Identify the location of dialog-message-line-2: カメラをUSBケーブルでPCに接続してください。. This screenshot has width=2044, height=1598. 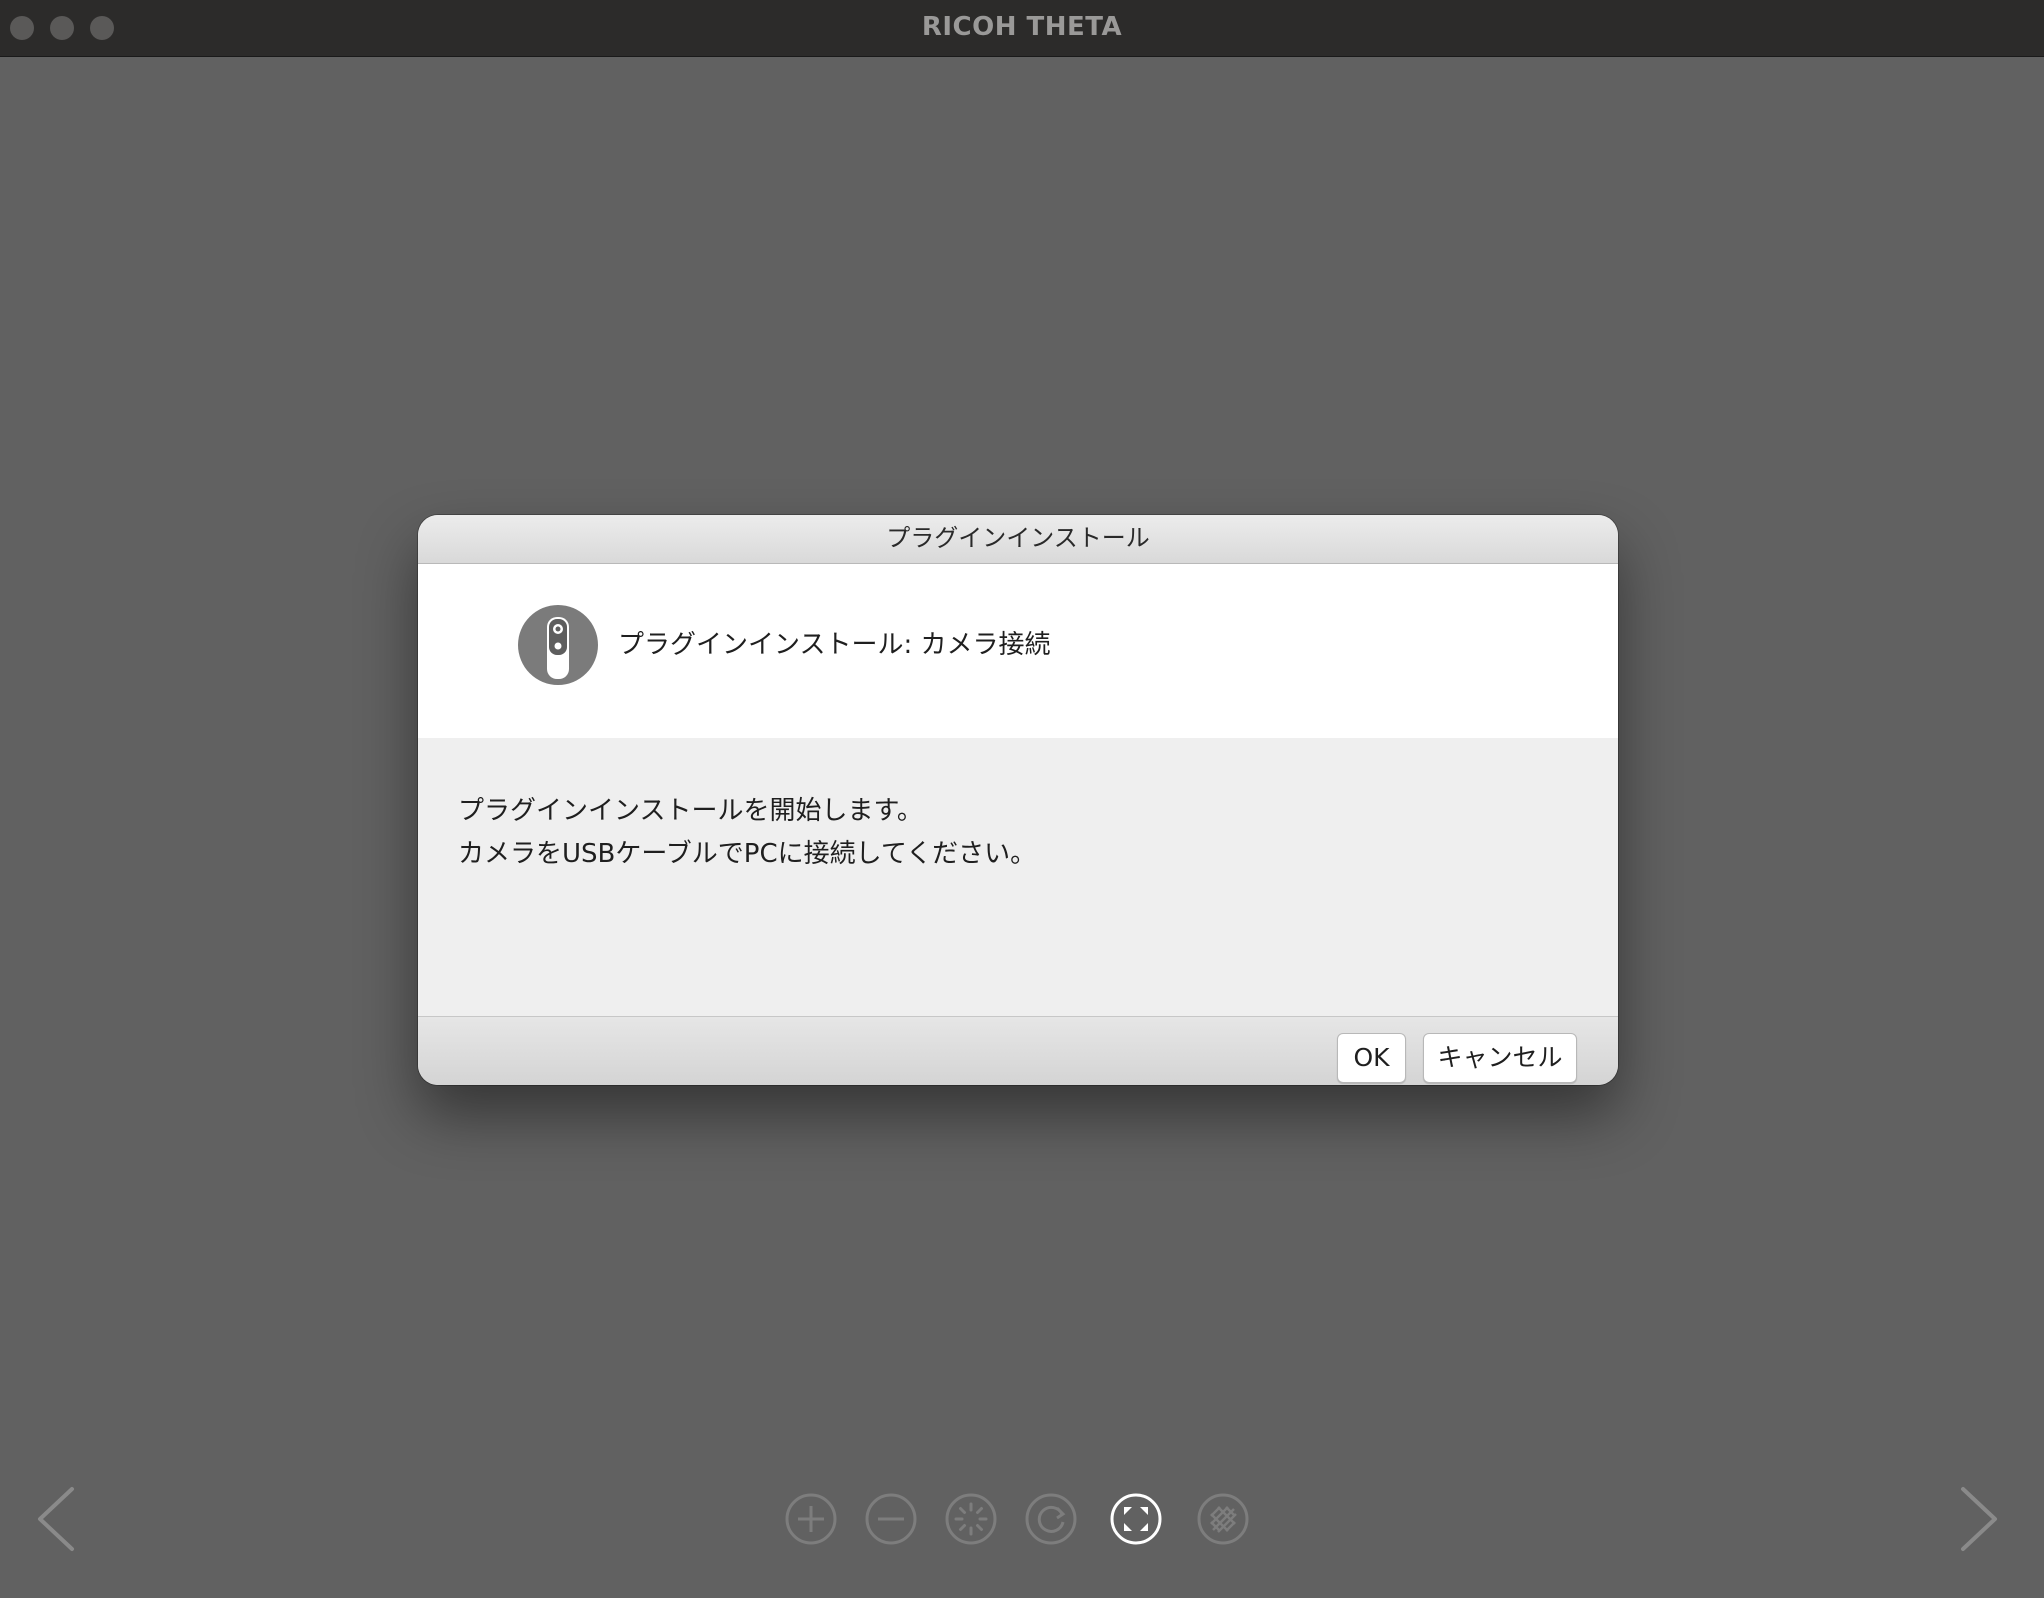
(747, 854).